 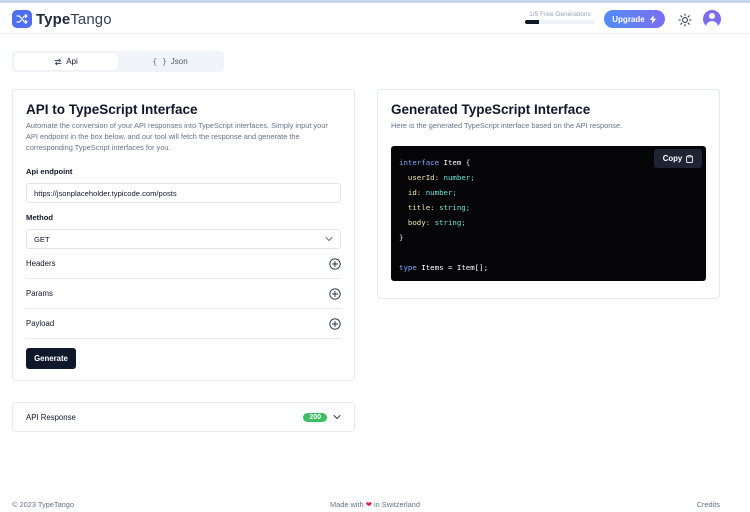 What do you see at coordinates (39, 217) in the screenshot?
I see `method-label: Method` at bounding box center [39, 217].